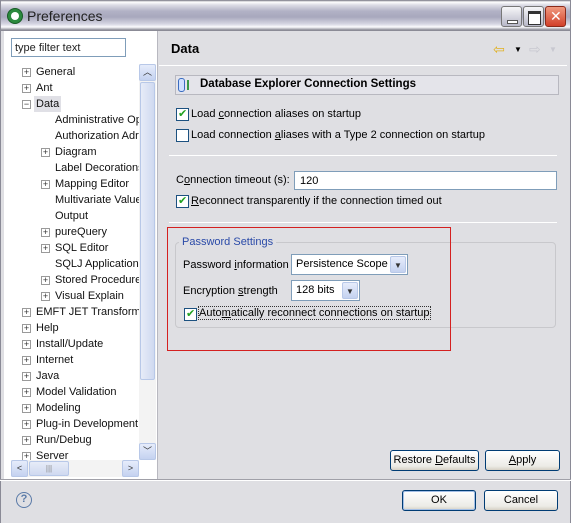  What do you see at coordinates (434, 460) in the screenshot?
I see `restore-defaults-button: Restore Defaults` at bounding box center [434, 460].